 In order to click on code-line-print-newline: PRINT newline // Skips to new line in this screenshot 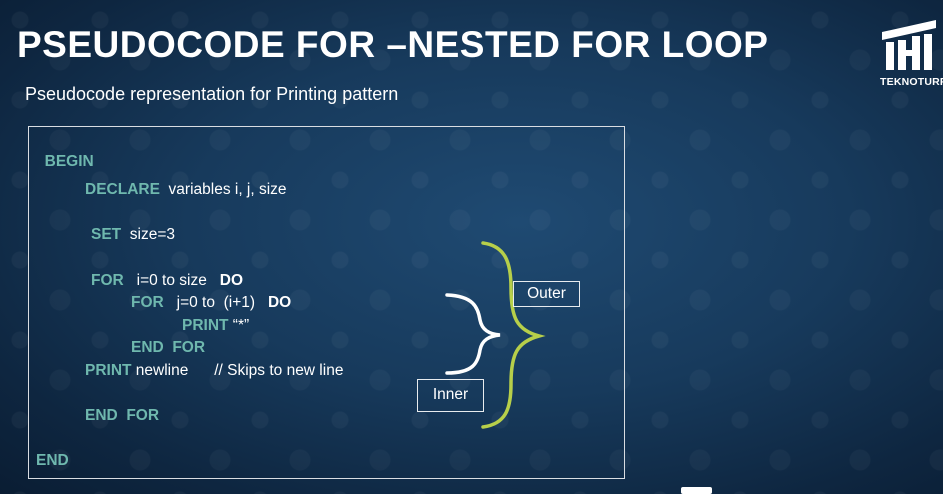, I will do `click(214, 371)`.